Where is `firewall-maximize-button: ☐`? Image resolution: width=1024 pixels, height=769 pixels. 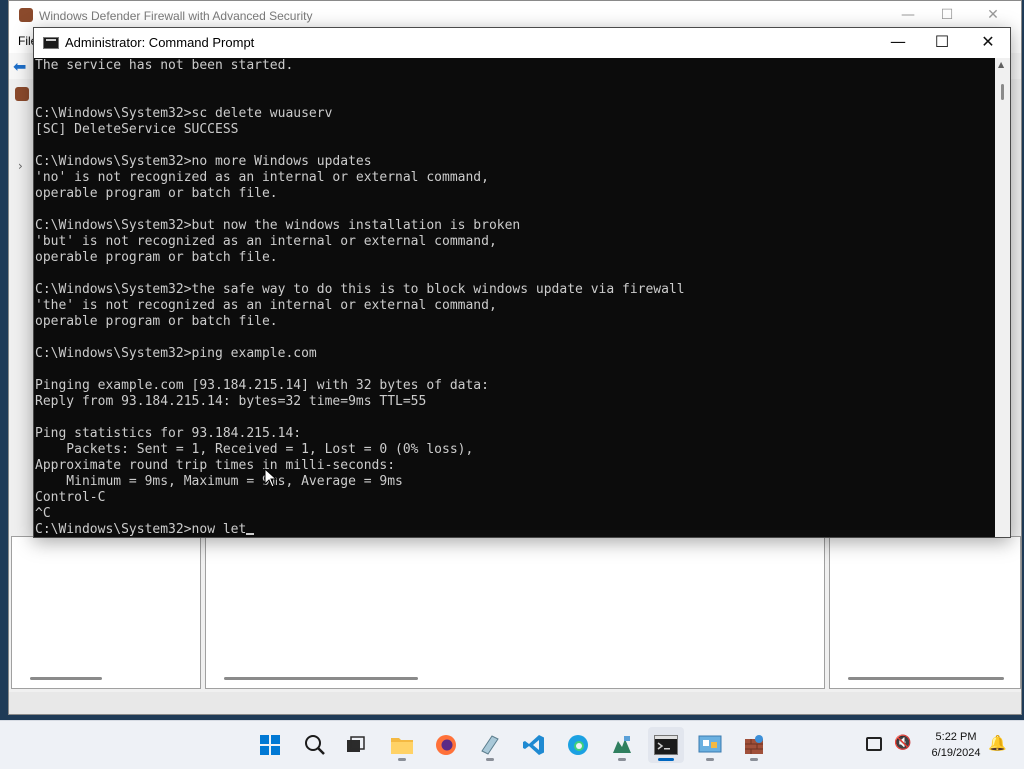
firewall-maximize-button: ☐ is located at coordinates (947, 15).